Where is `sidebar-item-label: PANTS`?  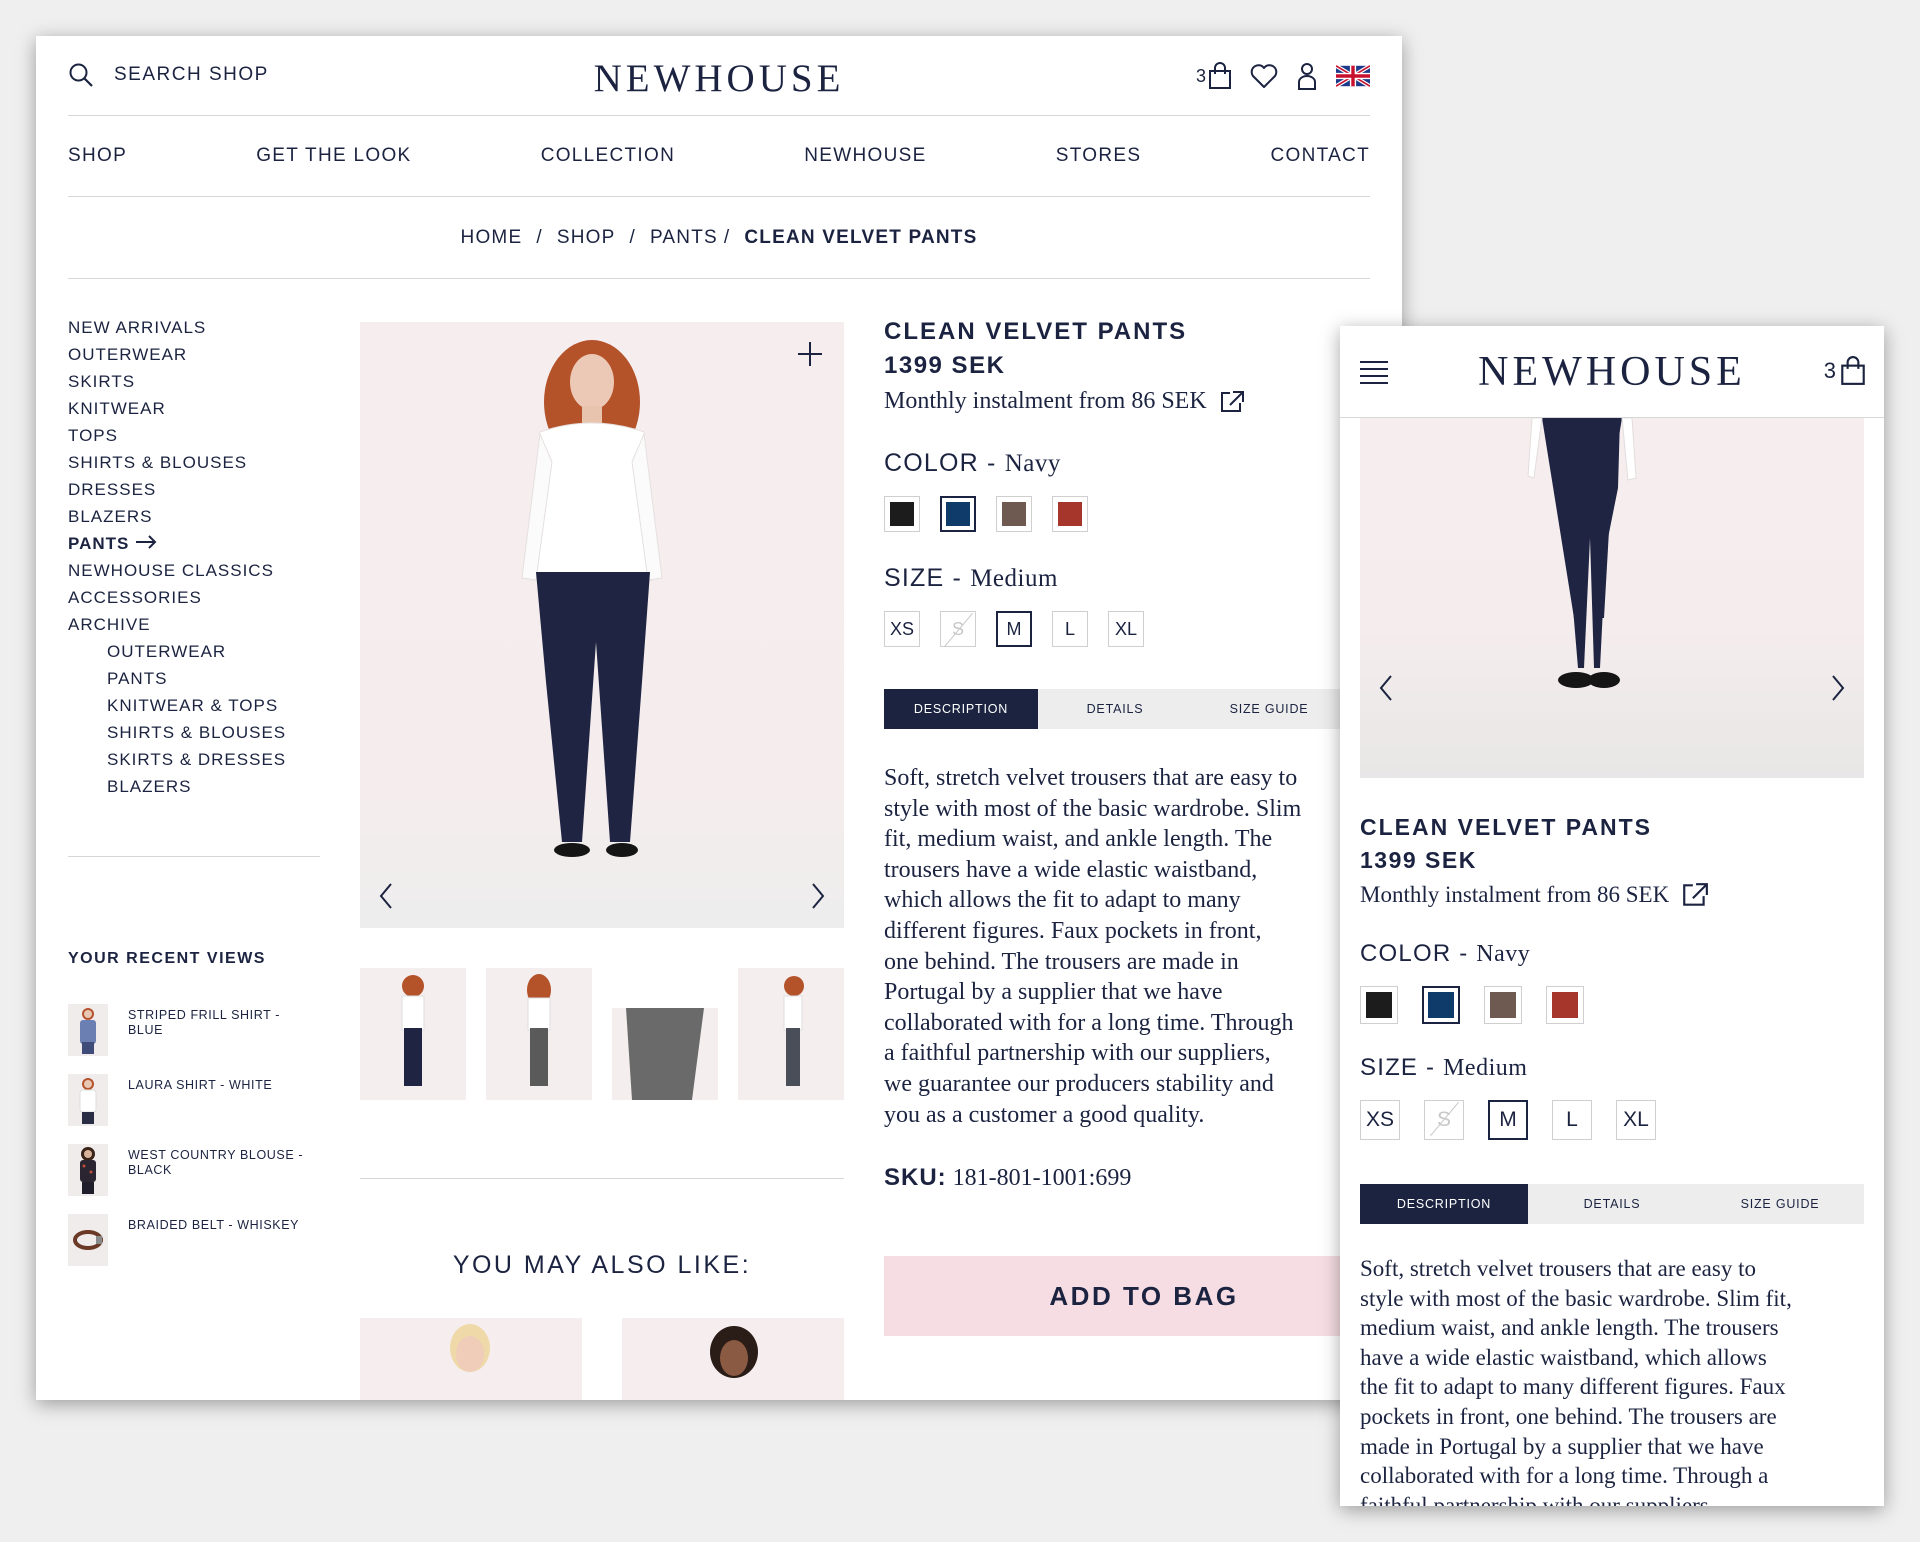
sidebar-item-label: PANTS is located at coordinates (99, 543).